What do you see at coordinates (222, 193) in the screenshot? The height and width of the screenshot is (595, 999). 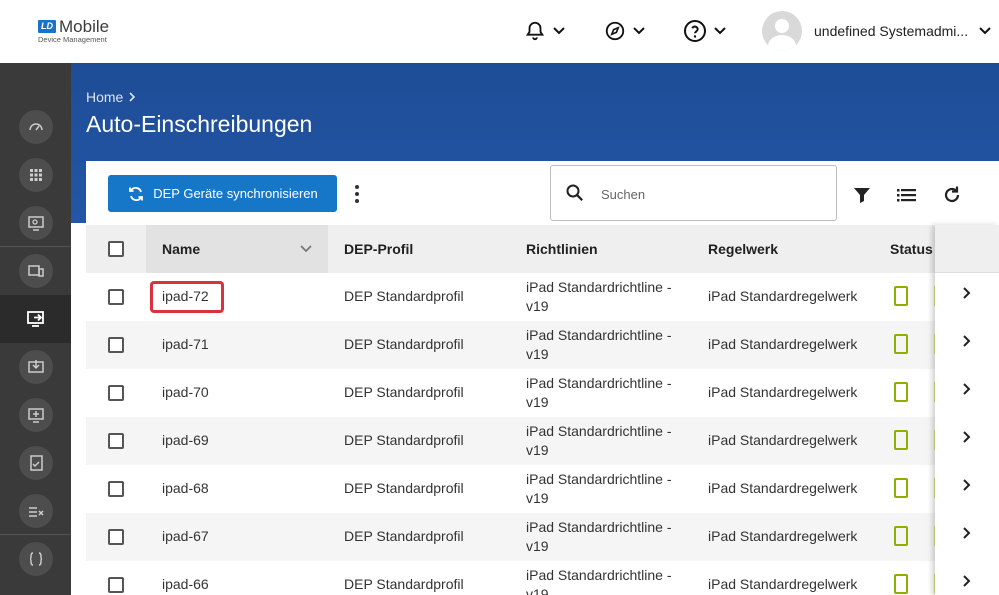 I see `sync-dep-devices-button: DEP Geräte synchronisieren` at bounding box center [222, 193].